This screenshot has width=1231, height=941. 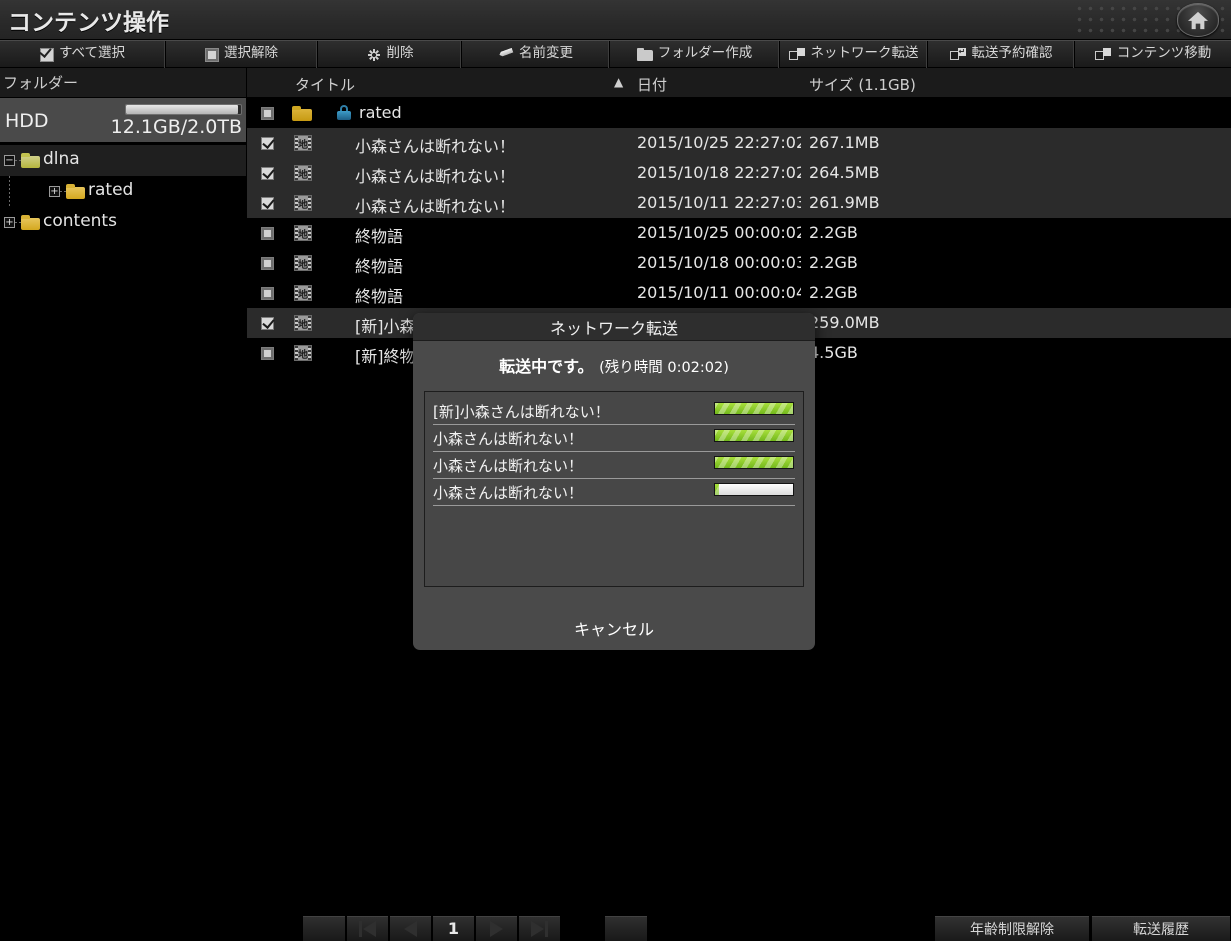 I want to click on column-header-title: タイトル, so click(x=325, y=84).